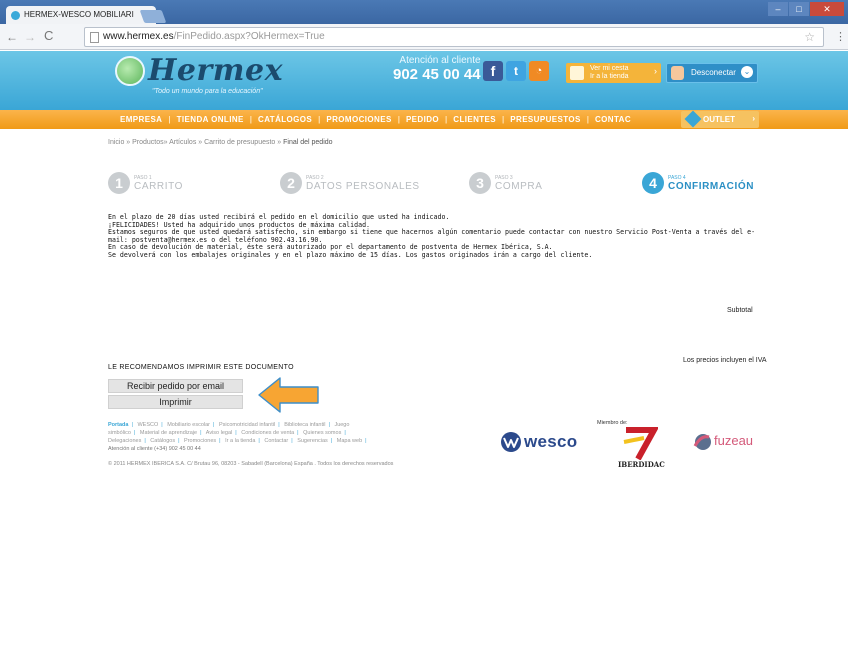  Describe the element at coordinates (641, 464) in the screenshot. I see `iberdidac-text: IBERDIDAC` at that location.